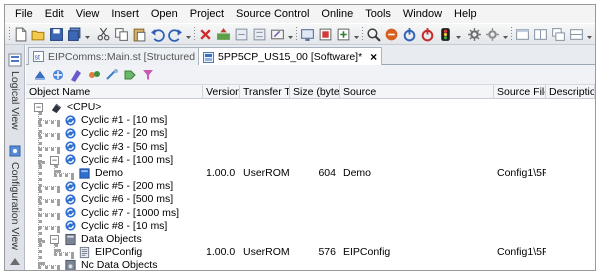  Describe the element at coordinates (417, 92) in the screenshot. I see `column-header-source: Source` at that location.